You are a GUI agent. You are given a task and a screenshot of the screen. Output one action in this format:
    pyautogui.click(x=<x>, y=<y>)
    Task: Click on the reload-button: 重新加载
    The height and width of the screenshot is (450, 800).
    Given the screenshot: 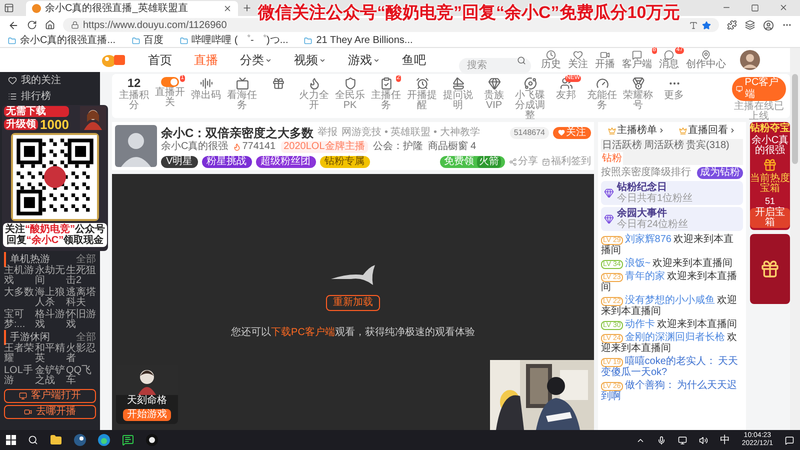 What is the action you would take?
    pyautogui.click(x=353, y=302)
    